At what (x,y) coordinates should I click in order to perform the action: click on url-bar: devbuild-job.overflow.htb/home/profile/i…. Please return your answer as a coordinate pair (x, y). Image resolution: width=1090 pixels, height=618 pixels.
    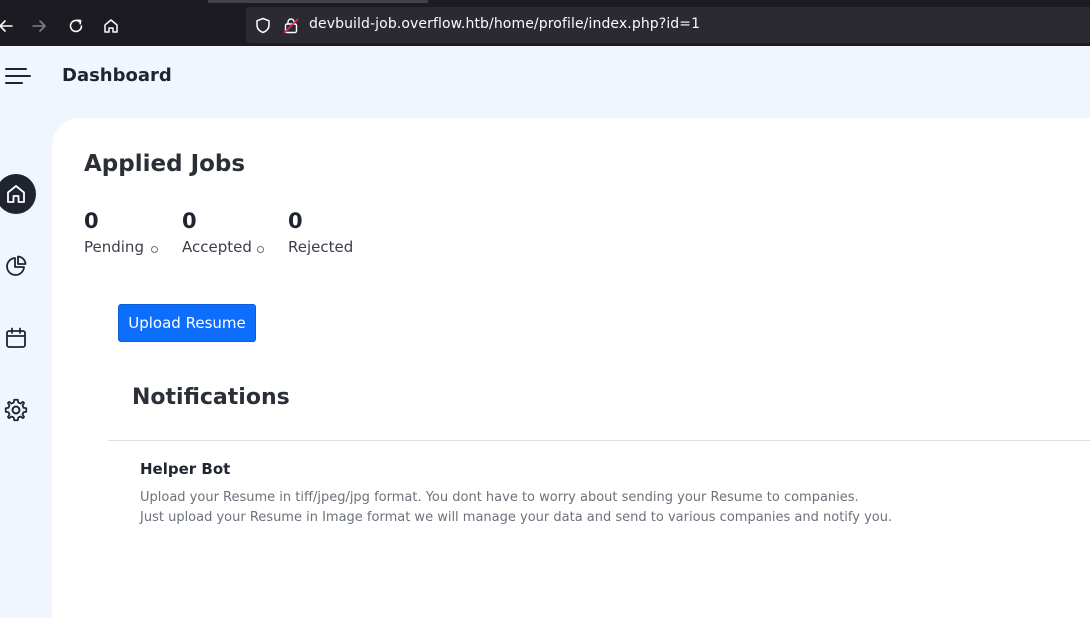
    Looking at the image, I should click on (668, 25).